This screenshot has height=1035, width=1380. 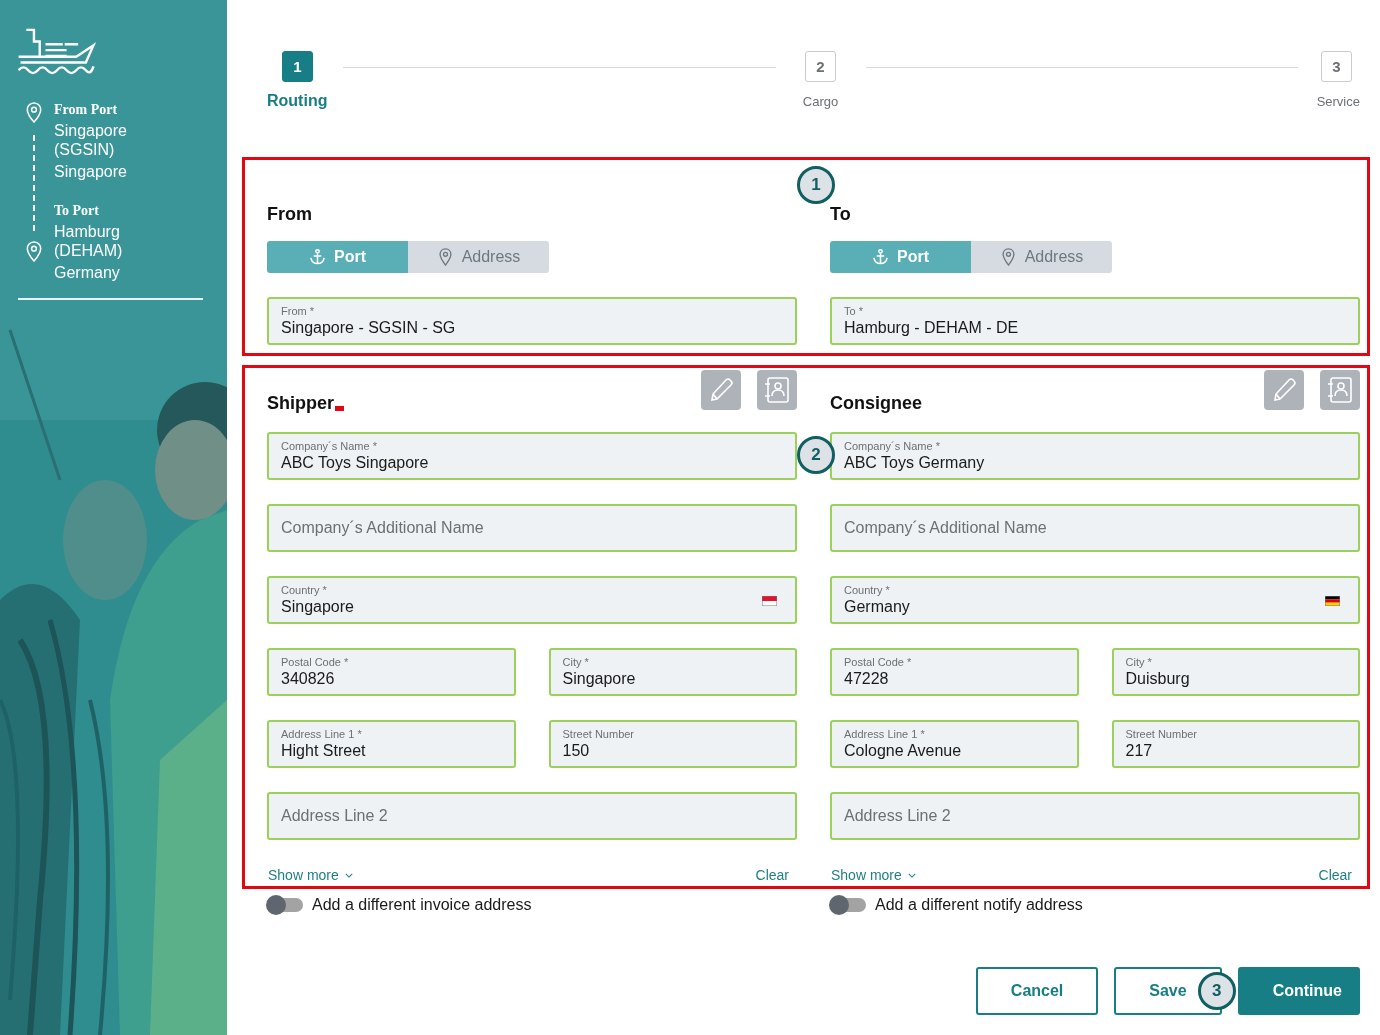 What do you see at coordinates (876, 403) in the screenshot?
I see `section-title: Consignee` at bounding box center [876, 403].